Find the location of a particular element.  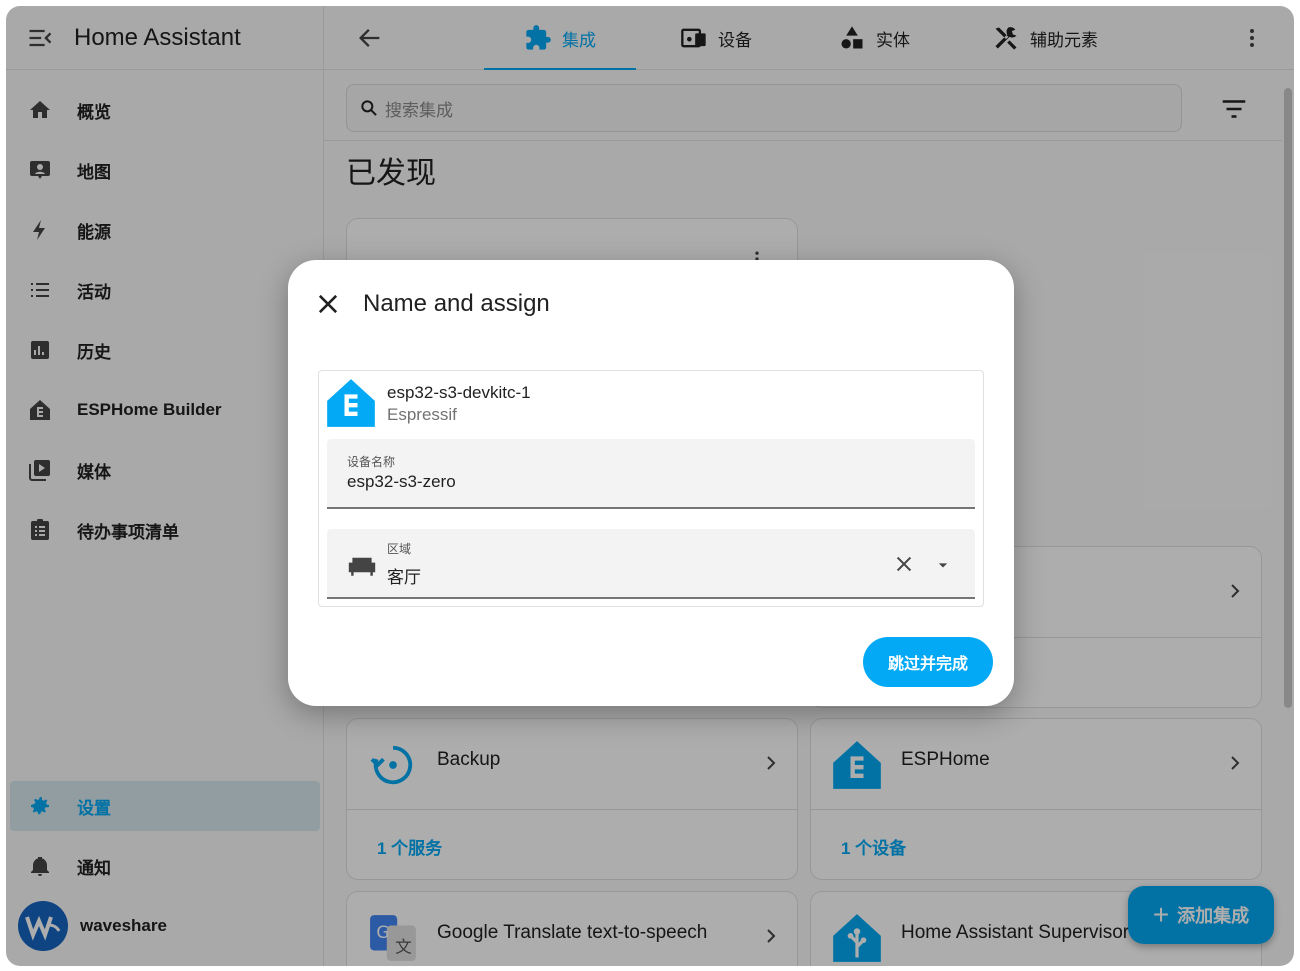

area-select-field: 区域 客厅 is located at coordinates (651, 564).